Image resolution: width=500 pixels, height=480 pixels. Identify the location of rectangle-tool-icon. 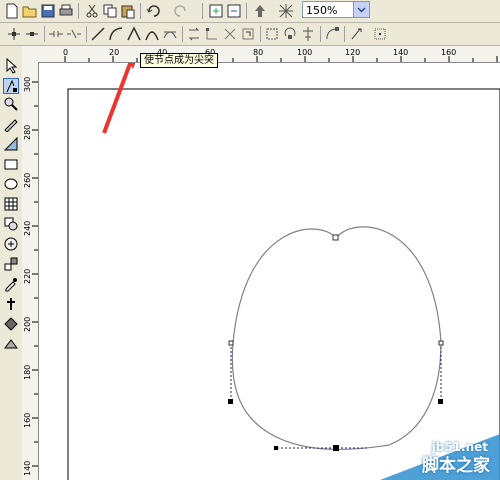
(11, 164).